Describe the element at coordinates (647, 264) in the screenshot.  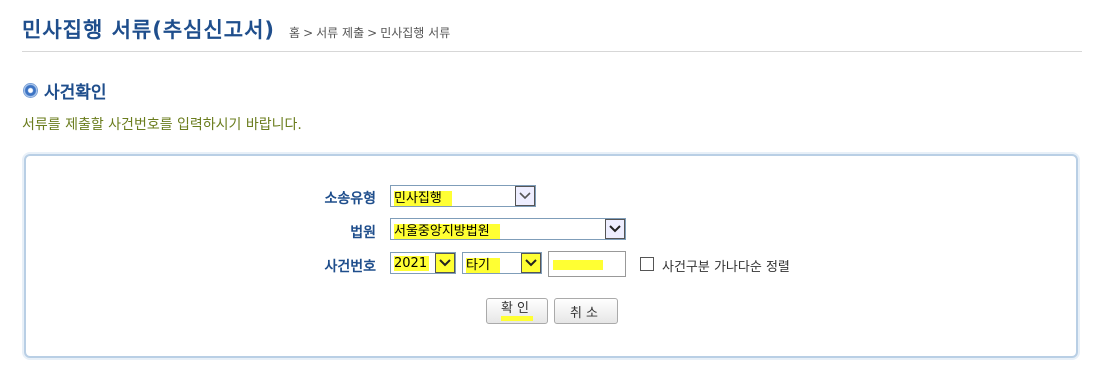
I see `sort-checkbox` at that location.